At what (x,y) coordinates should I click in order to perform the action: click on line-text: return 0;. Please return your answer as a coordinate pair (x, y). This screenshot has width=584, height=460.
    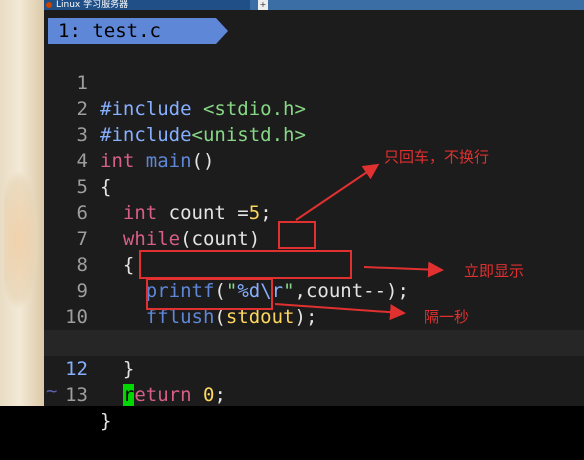
    Looking at the image, I should click on (174, 395).